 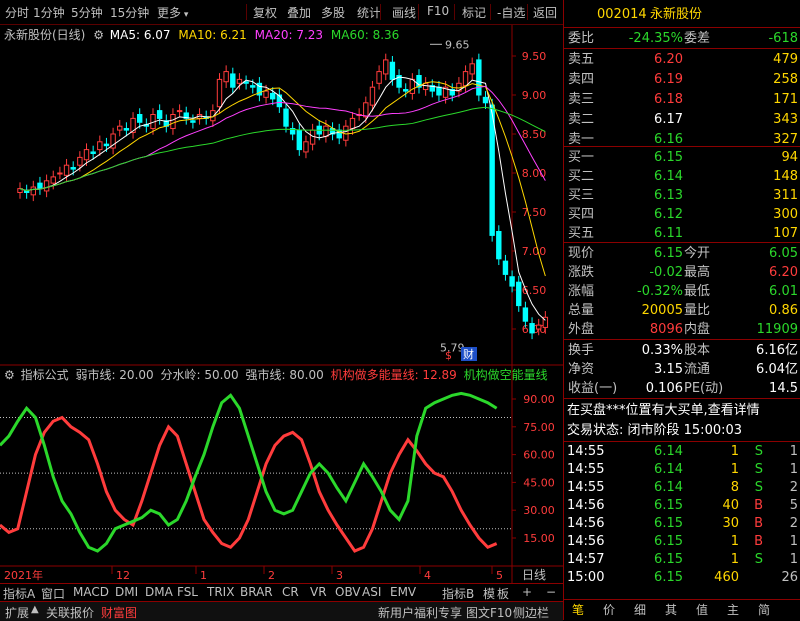 I want to click on bid-label: 买二, so click(x=581, y=176).